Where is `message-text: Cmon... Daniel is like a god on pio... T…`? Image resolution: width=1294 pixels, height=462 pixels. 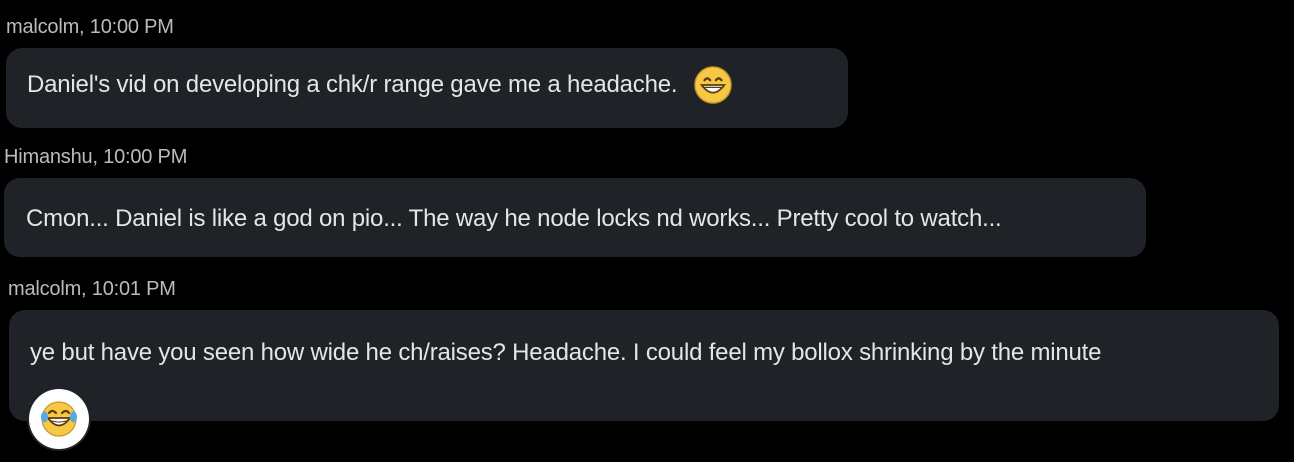
message-text: Cmon... Daniel is like a god on pio... T… is located at coordinates (514, 218).